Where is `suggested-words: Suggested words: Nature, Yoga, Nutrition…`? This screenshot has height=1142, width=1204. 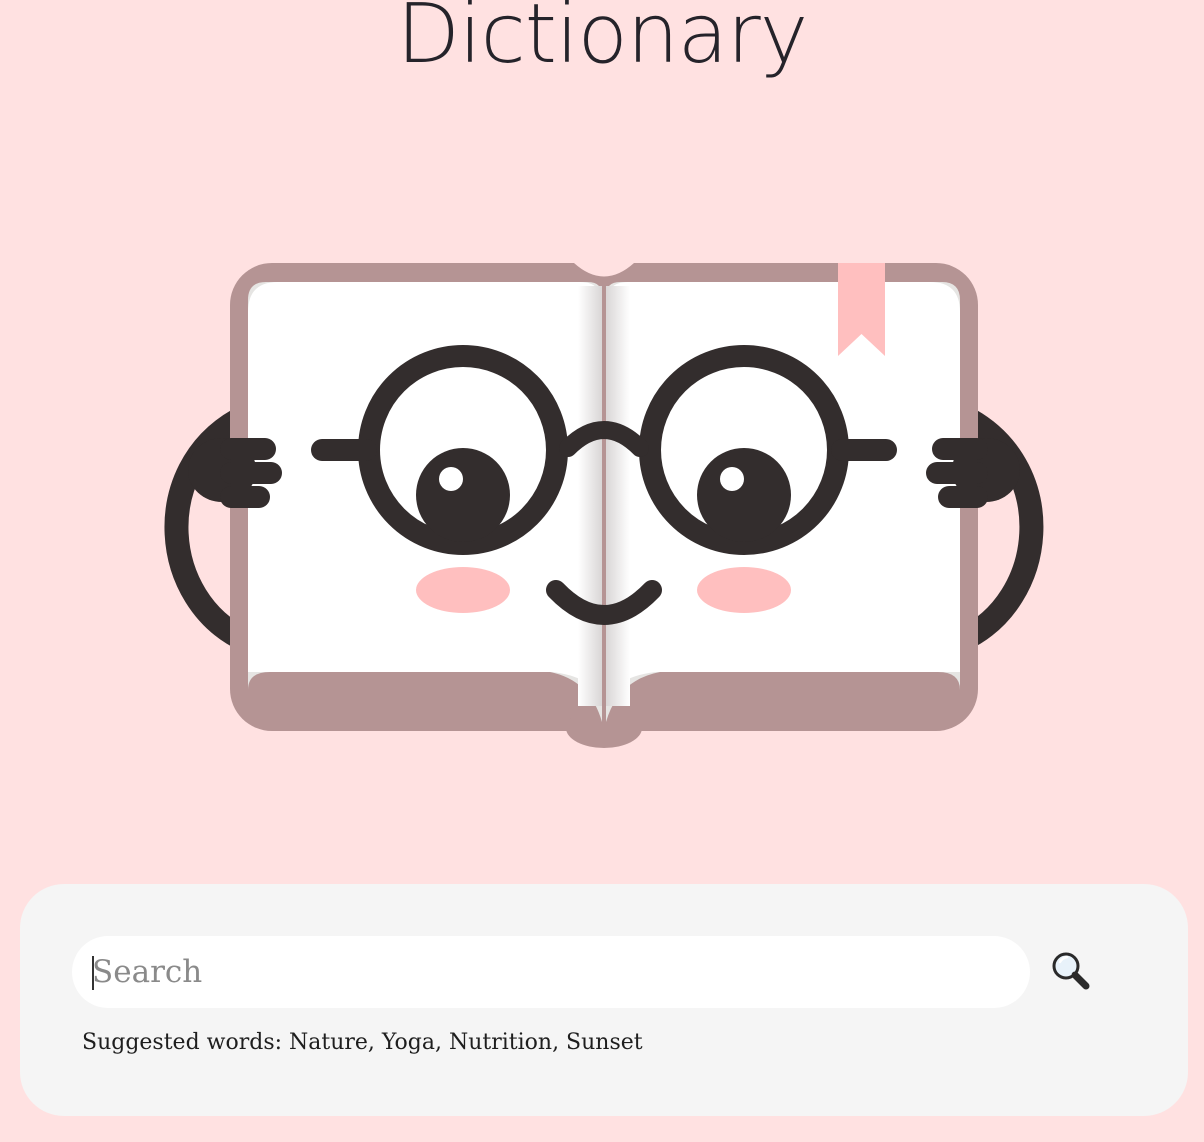 suggested-words: Suggested words: Nature, Yoga, Nutrition… is located at coordinates (362, 1042).